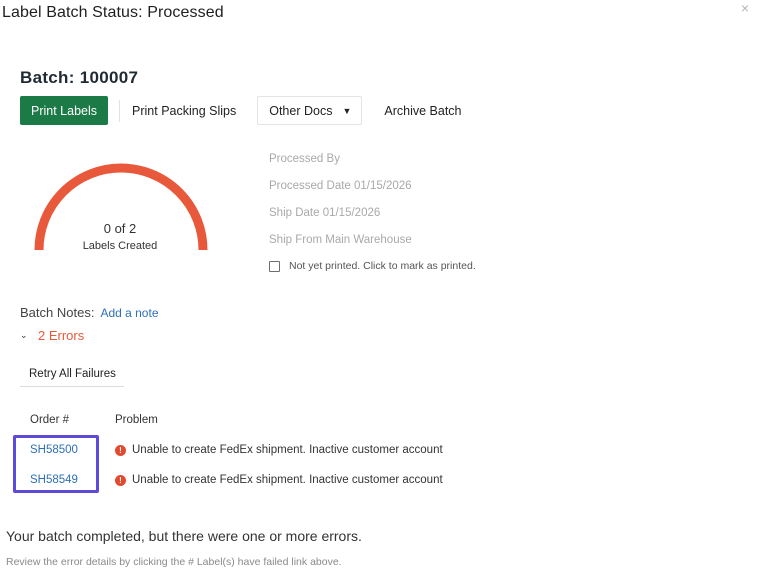 This screenshot has height=572, width=768. I want to click on retry-all-failures-button: Retry All Failures, so click(72, 374).